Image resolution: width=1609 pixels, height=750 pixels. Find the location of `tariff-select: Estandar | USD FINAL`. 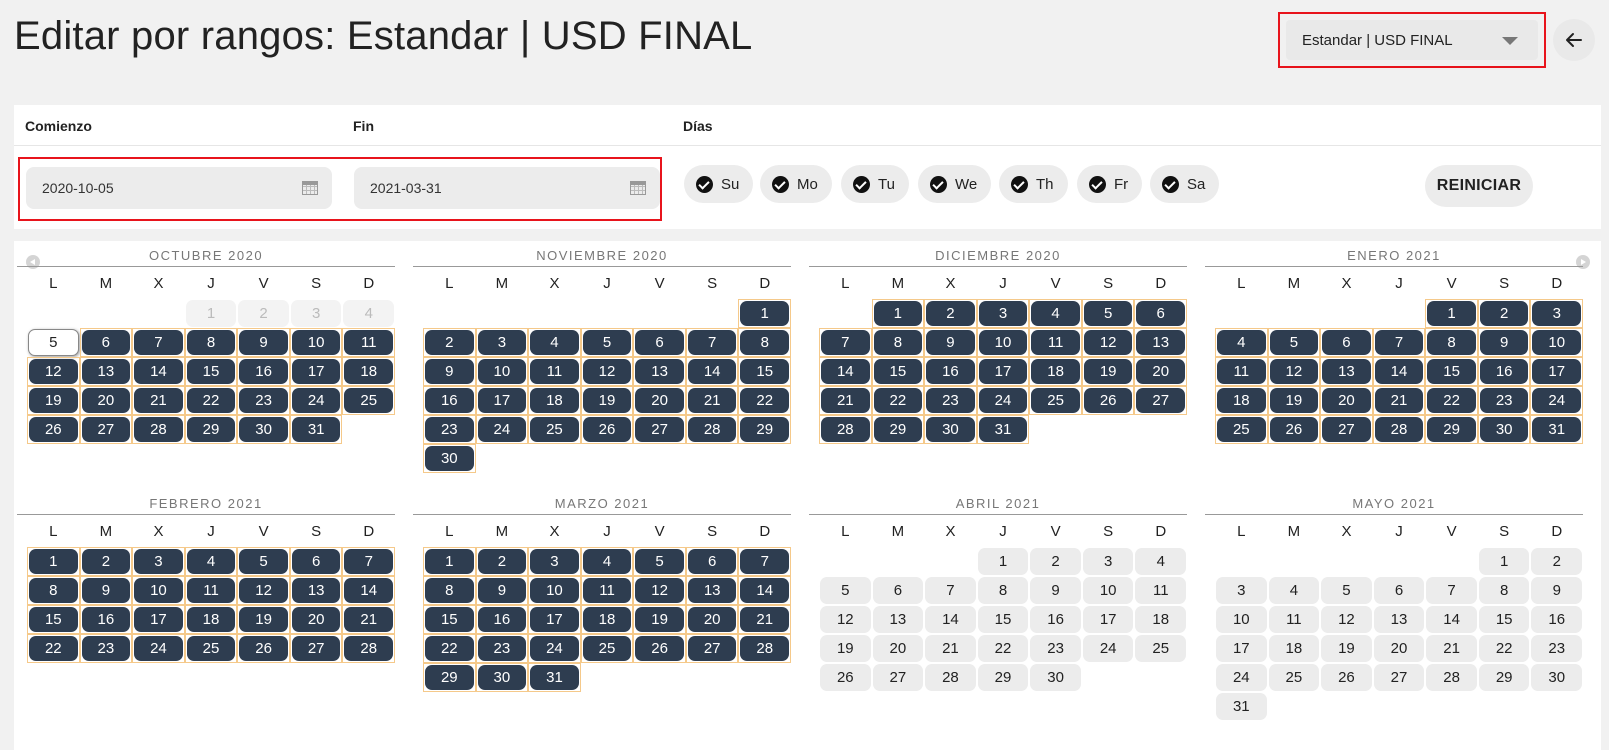

tariff-select: Estandar | USD FINAL is located at coordinates (1412, 40).